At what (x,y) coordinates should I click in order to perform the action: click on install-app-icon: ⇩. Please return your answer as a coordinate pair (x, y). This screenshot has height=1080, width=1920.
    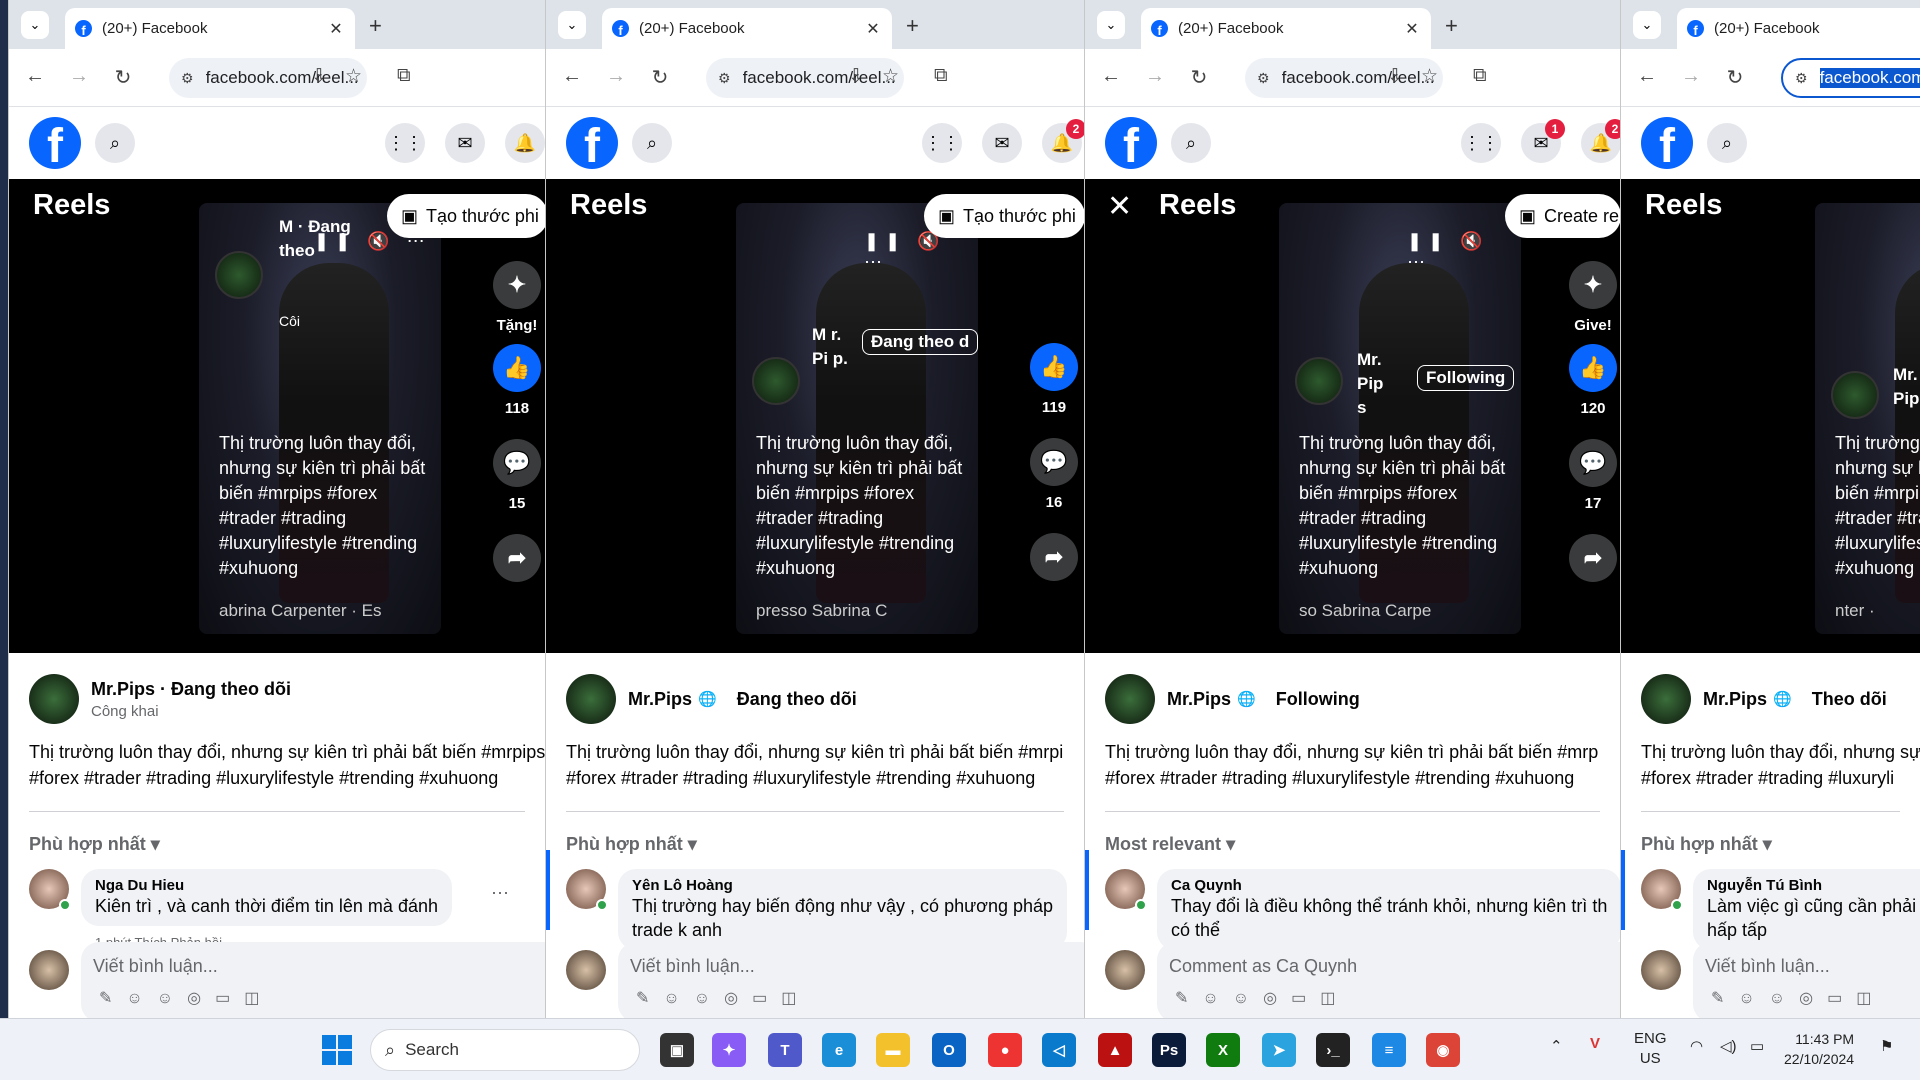
    Looking at the image, I should click on (856, 76).